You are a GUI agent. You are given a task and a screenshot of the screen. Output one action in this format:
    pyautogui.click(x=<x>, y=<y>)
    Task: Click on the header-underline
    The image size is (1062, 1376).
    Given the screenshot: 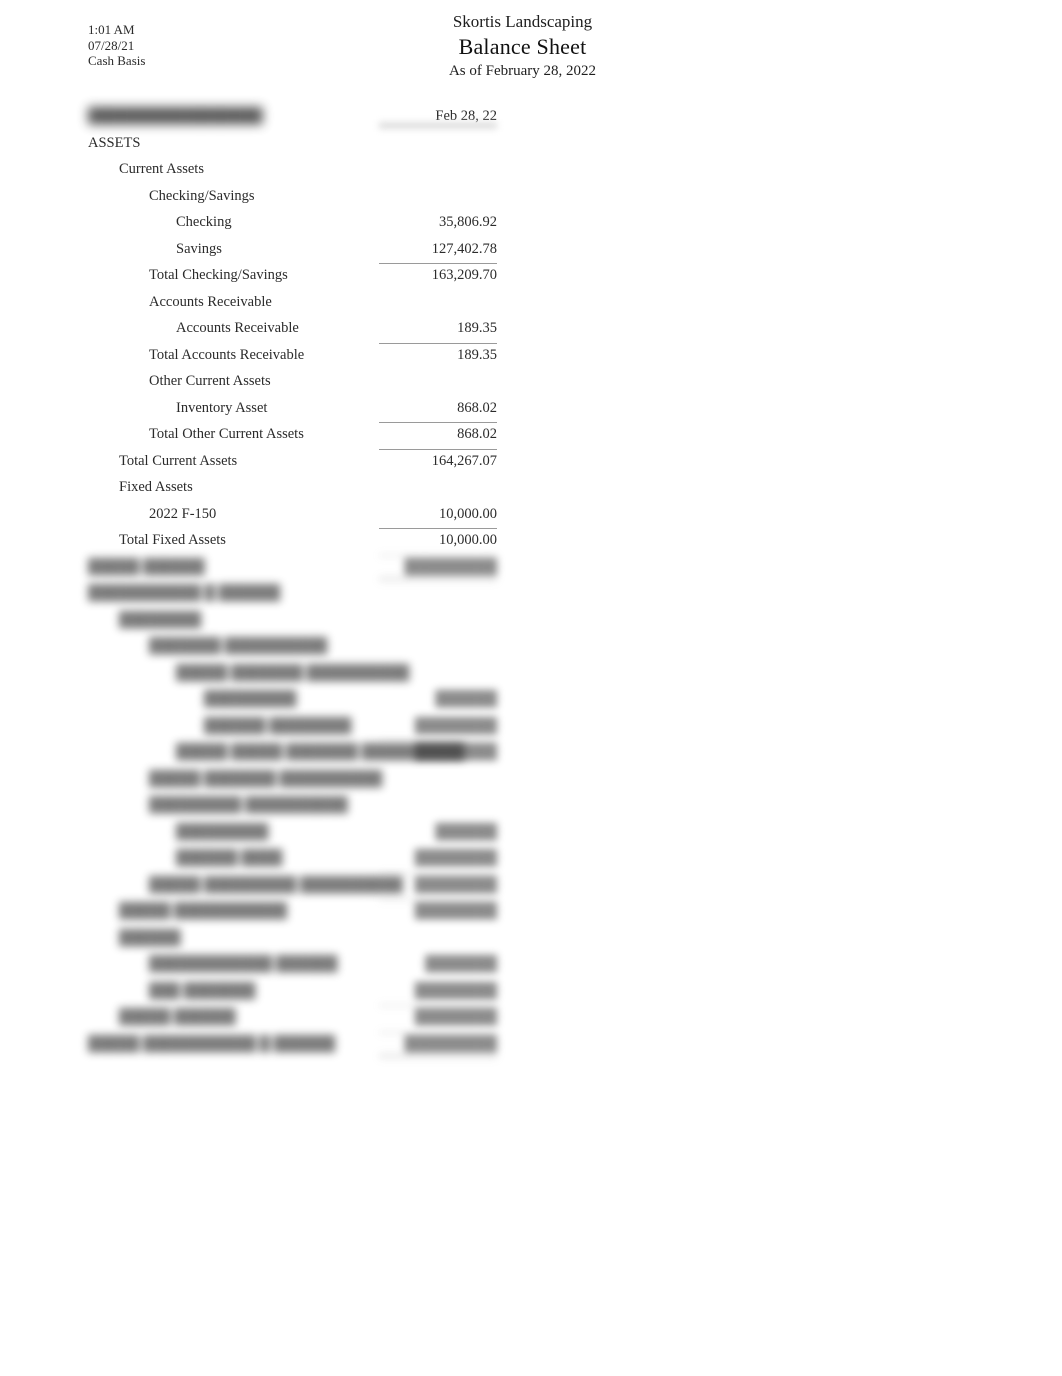 What is the action you would take?
    pyautogui.click(x=438, y=125)
    